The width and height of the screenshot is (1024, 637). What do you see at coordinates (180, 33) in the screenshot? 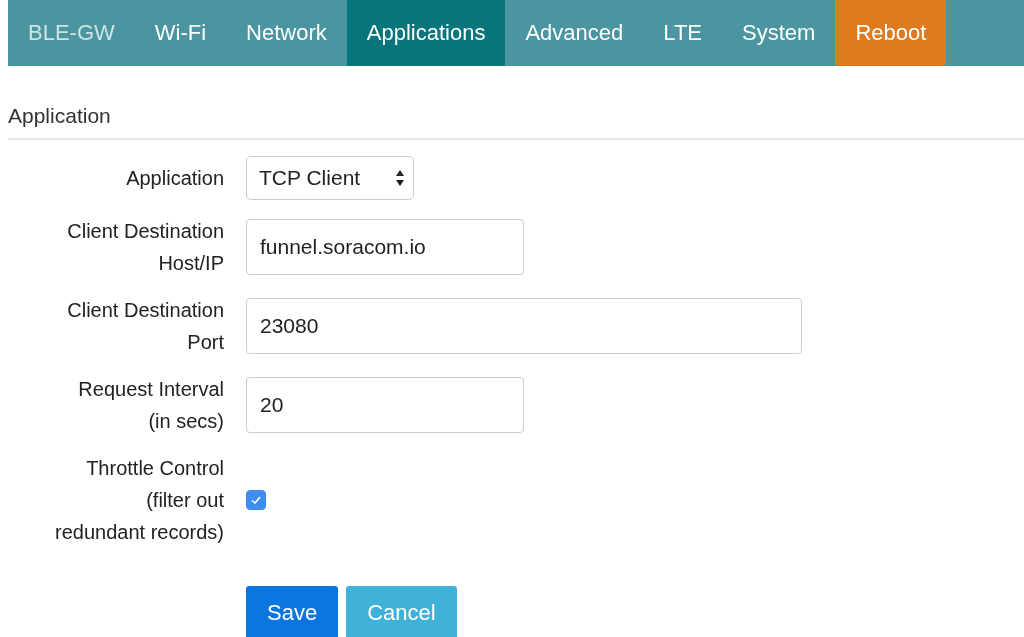
I see `nav-tab: Wi-Fi` at bounding box center [180, 33].